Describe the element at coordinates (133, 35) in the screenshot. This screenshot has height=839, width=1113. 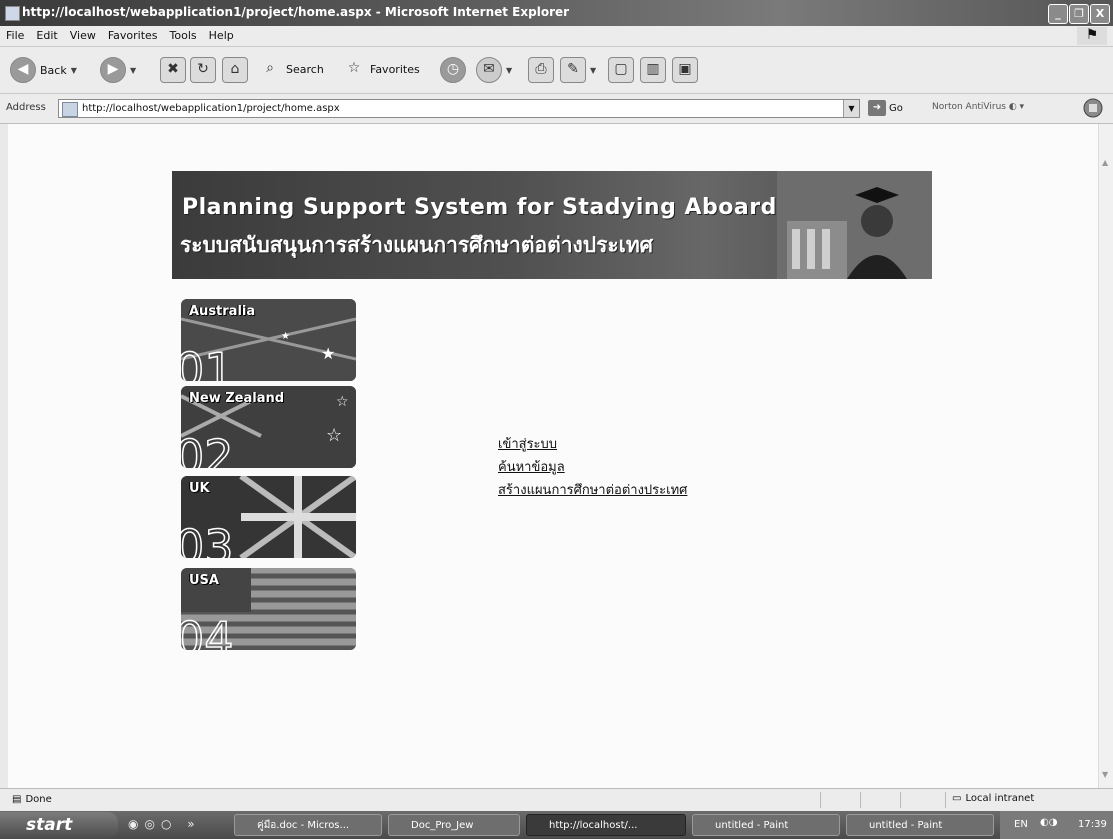
I see `menu-favorites: Favorites` at that location.